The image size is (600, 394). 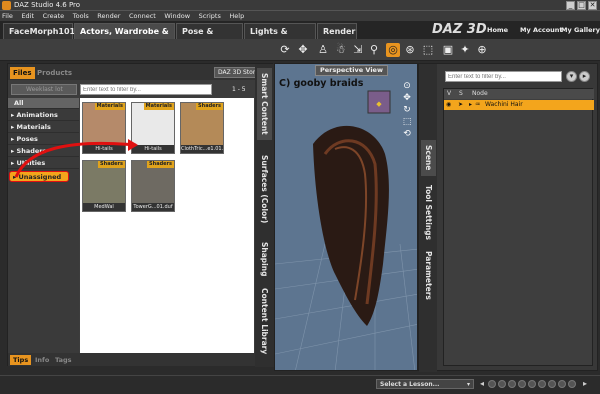 I want to click on scene-filter-input, so click(x=503, y=76).